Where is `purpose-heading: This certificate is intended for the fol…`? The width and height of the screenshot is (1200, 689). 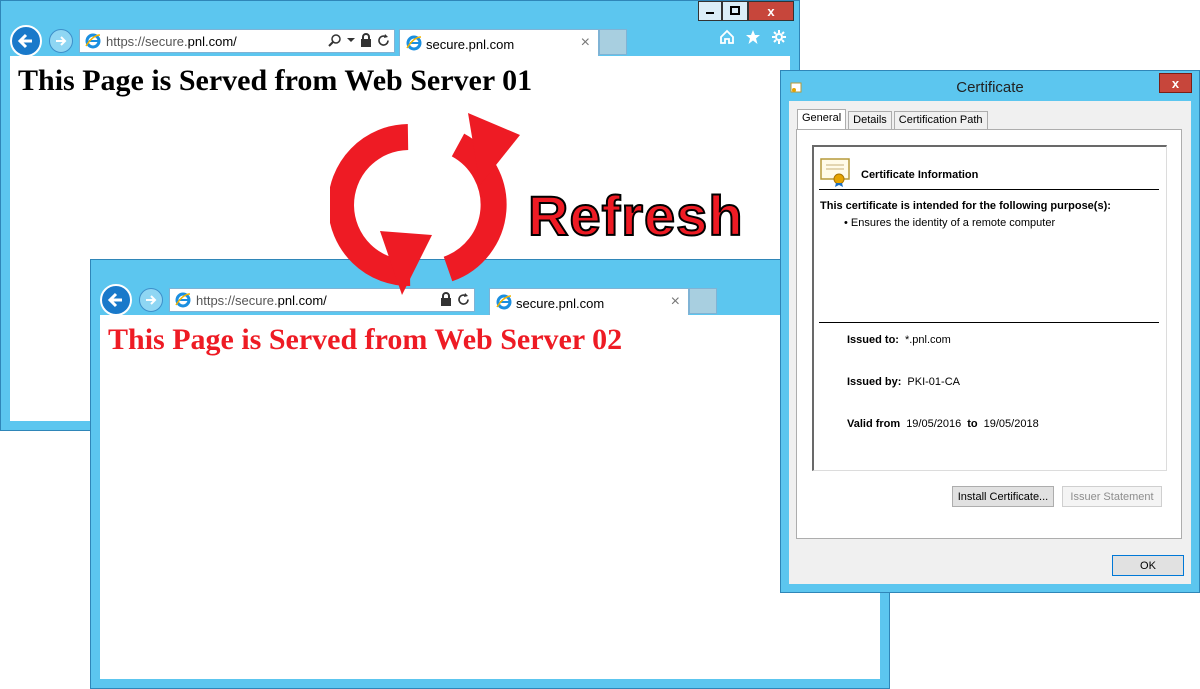 purpose-heading: This certificate is intended for the fol… is located at coordinates (965, 206).